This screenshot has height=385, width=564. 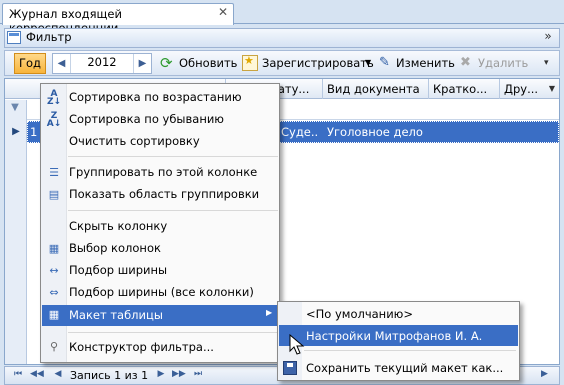 What do you see at coordinates (368, 62) in the screenshot?
I see `caret-down-icon: ▼` at bounding box center [368, 62].